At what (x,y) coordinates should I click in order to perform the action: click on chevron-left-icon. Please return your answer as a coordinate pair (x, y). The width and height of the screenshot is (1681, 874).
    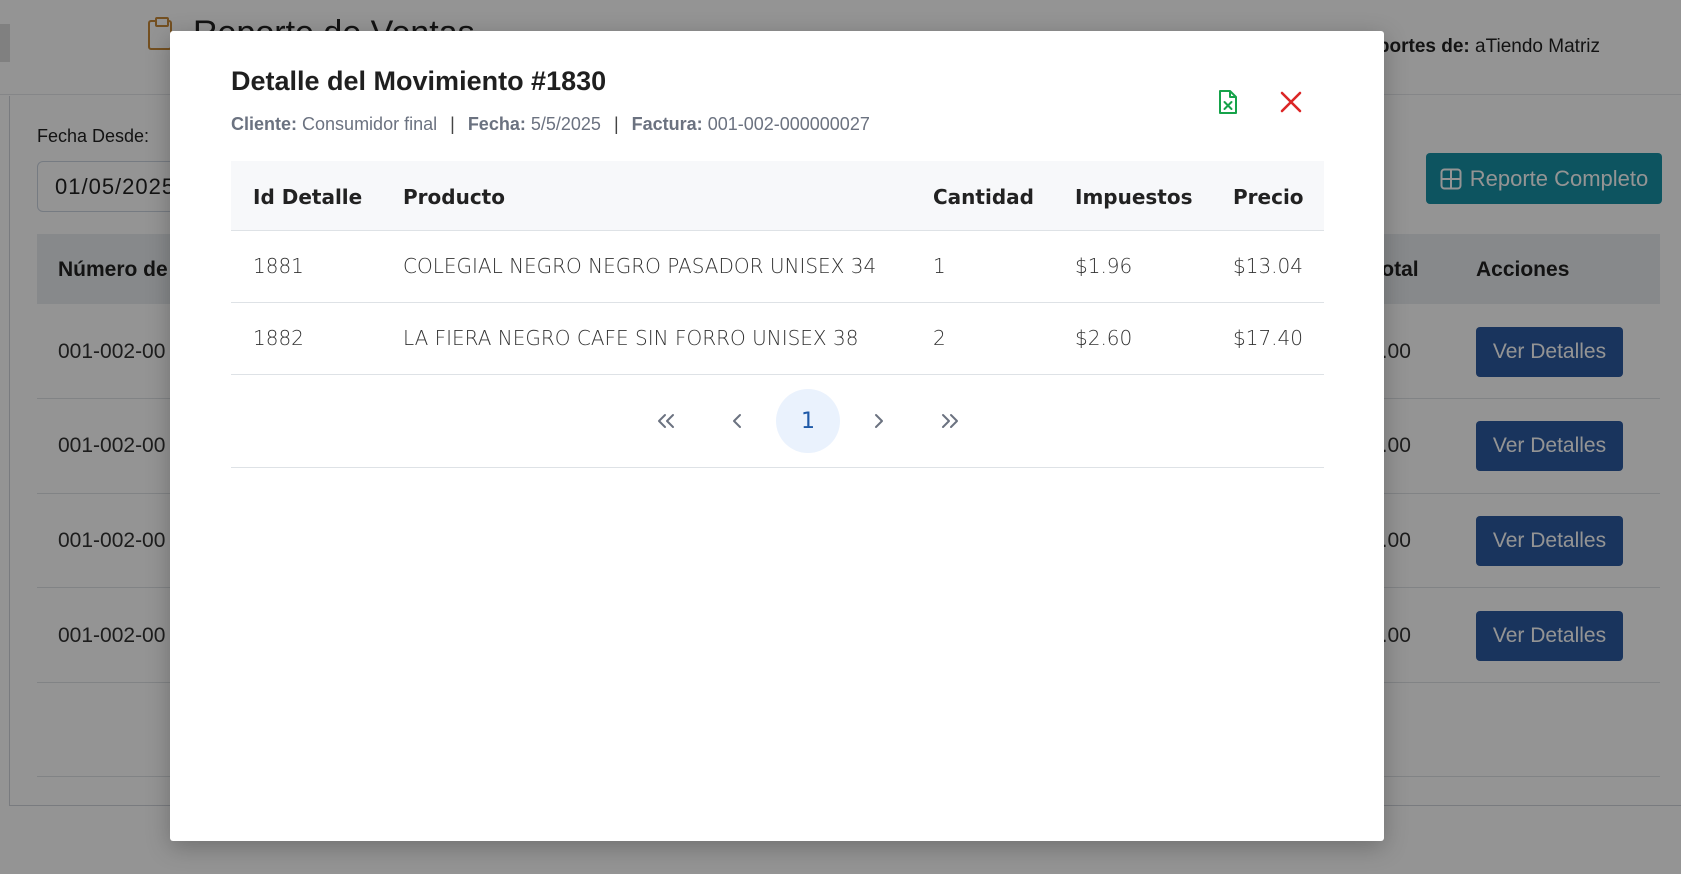
    Looking at the image, I should click on (737, 421).